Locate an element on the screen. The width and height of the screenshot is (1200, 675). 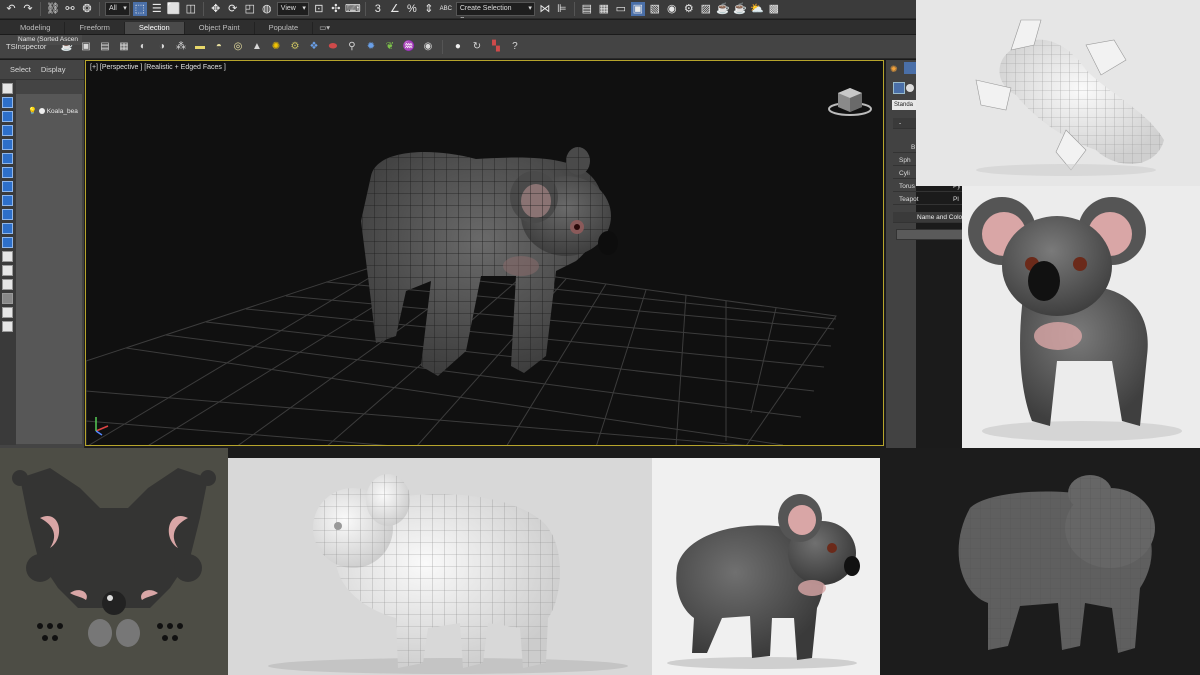
explorer-tab-display: Display is located at coordinates (53, 69).